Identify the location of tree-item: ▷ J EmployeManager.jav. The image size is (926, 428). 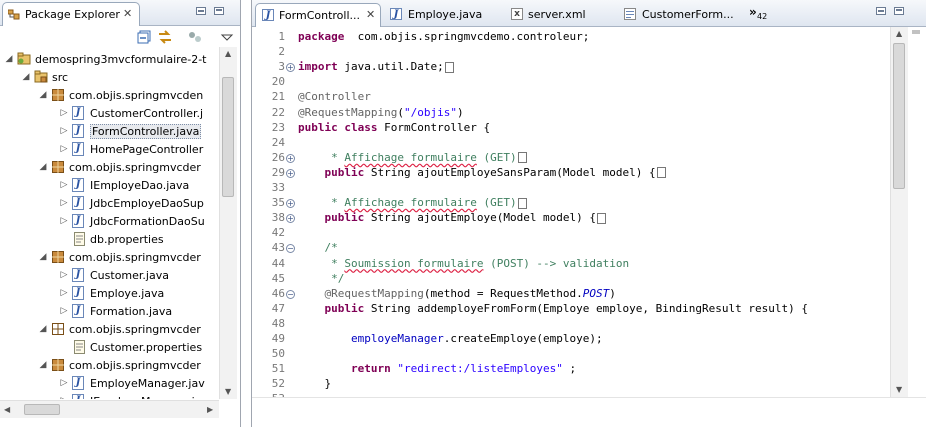
(109, 384).